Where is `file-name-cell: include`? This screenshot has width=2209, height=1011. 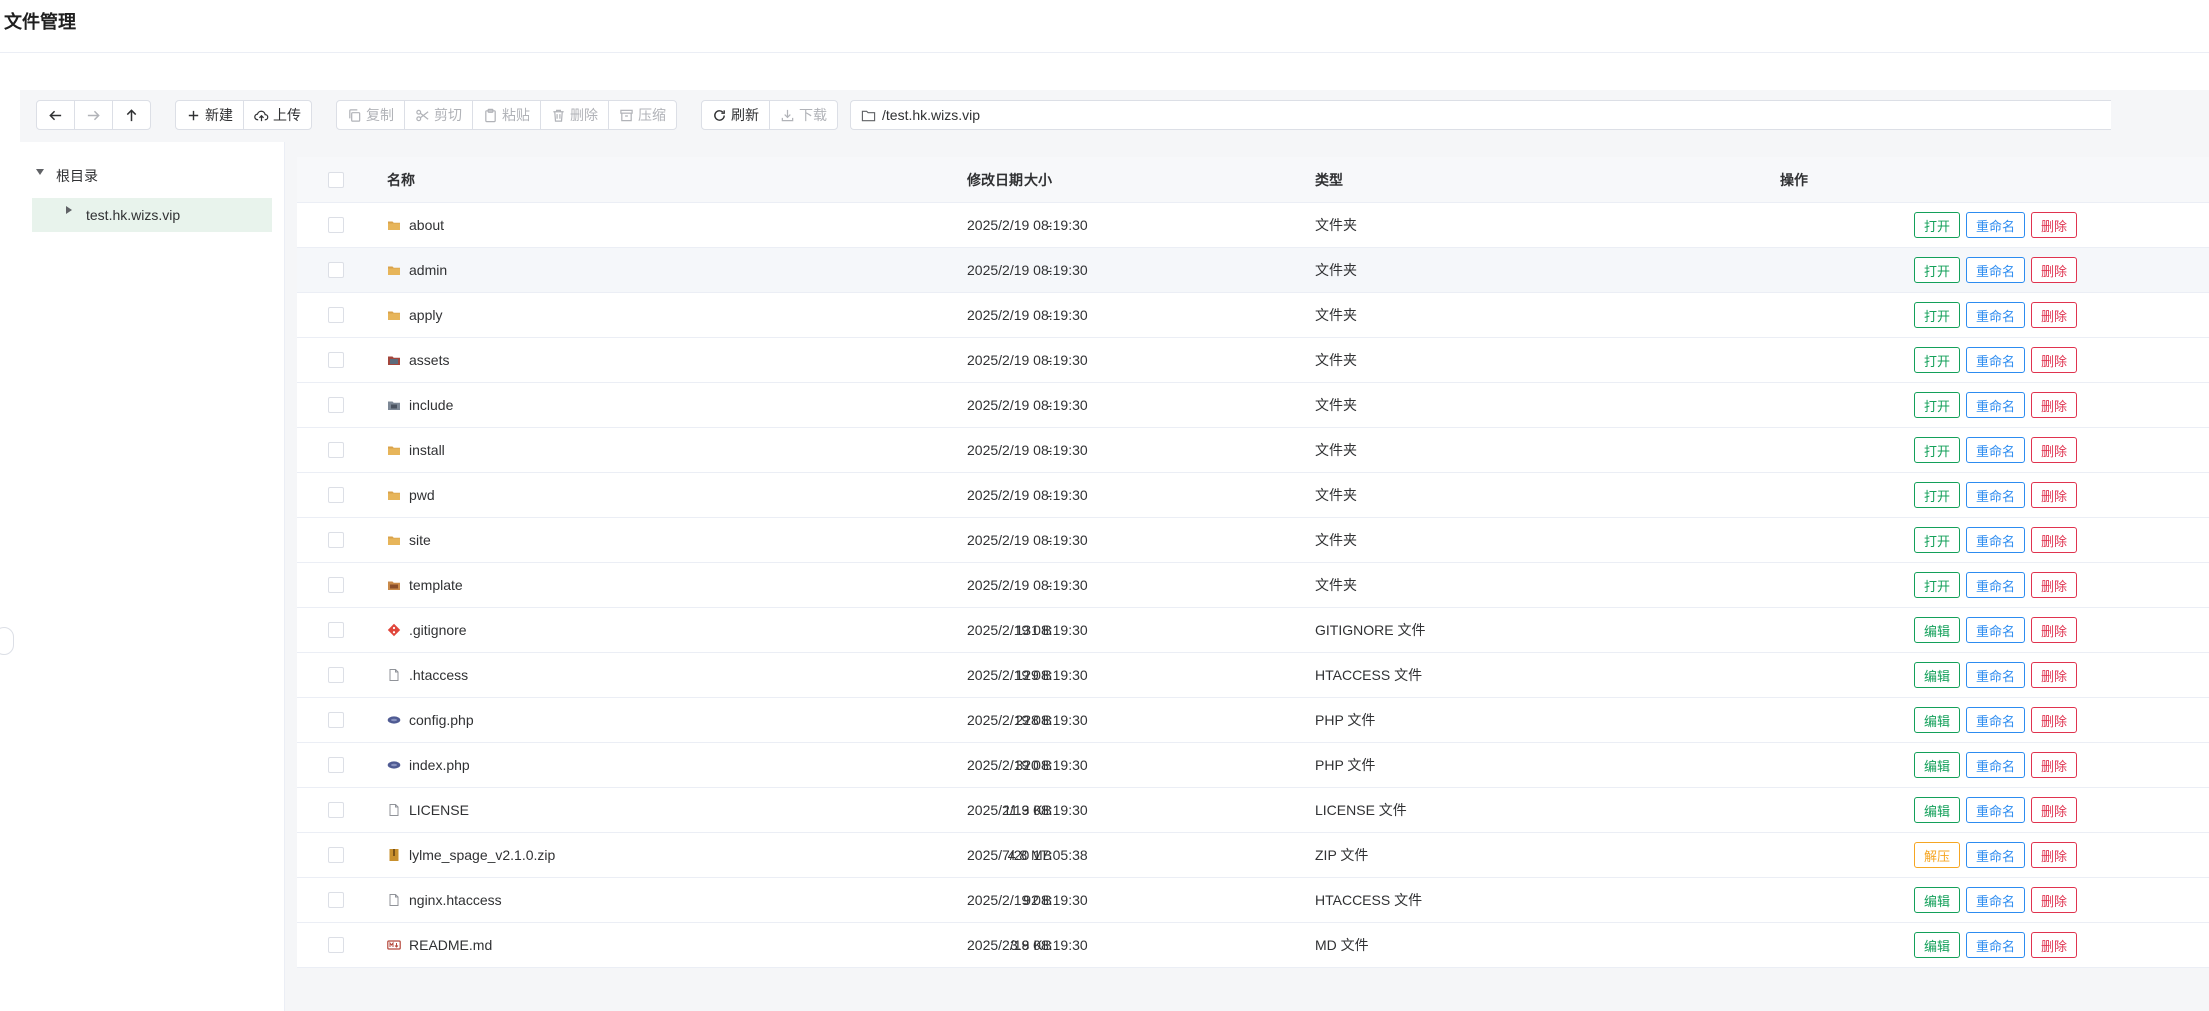
file-name-cell: include is located at coordinates (420, 405).